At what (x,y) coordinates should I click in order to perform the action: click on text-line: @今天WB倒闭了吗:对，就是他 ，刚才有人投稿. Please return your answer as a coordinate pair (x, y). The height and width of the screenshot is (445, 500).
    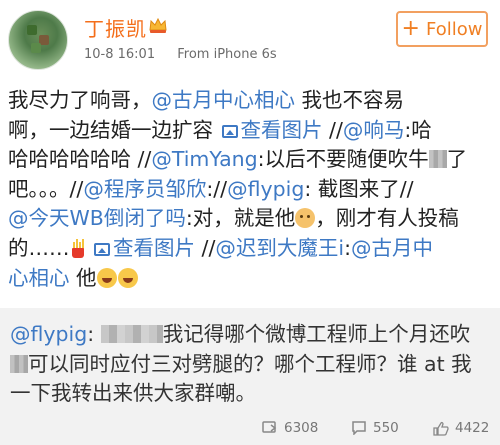
    Looking at the image, I should click on (252, 219).